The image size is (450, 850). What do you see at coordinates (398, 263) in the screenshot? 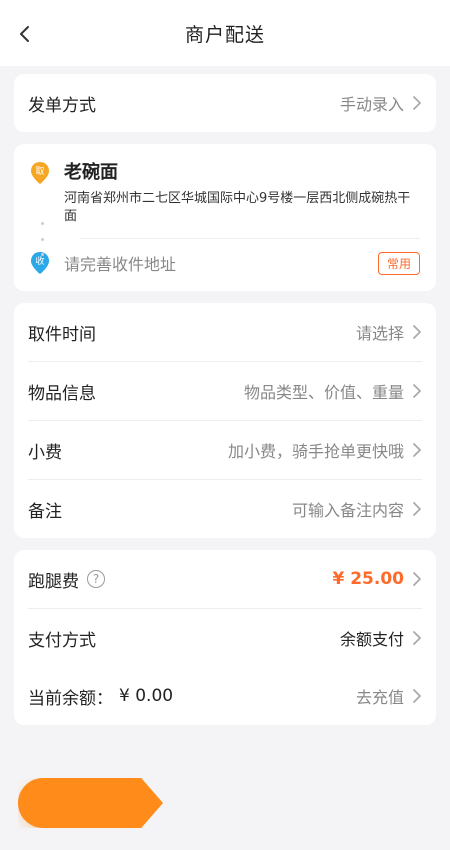
I see `frequent-address-button: 常用` at bounding box center [398, 263].